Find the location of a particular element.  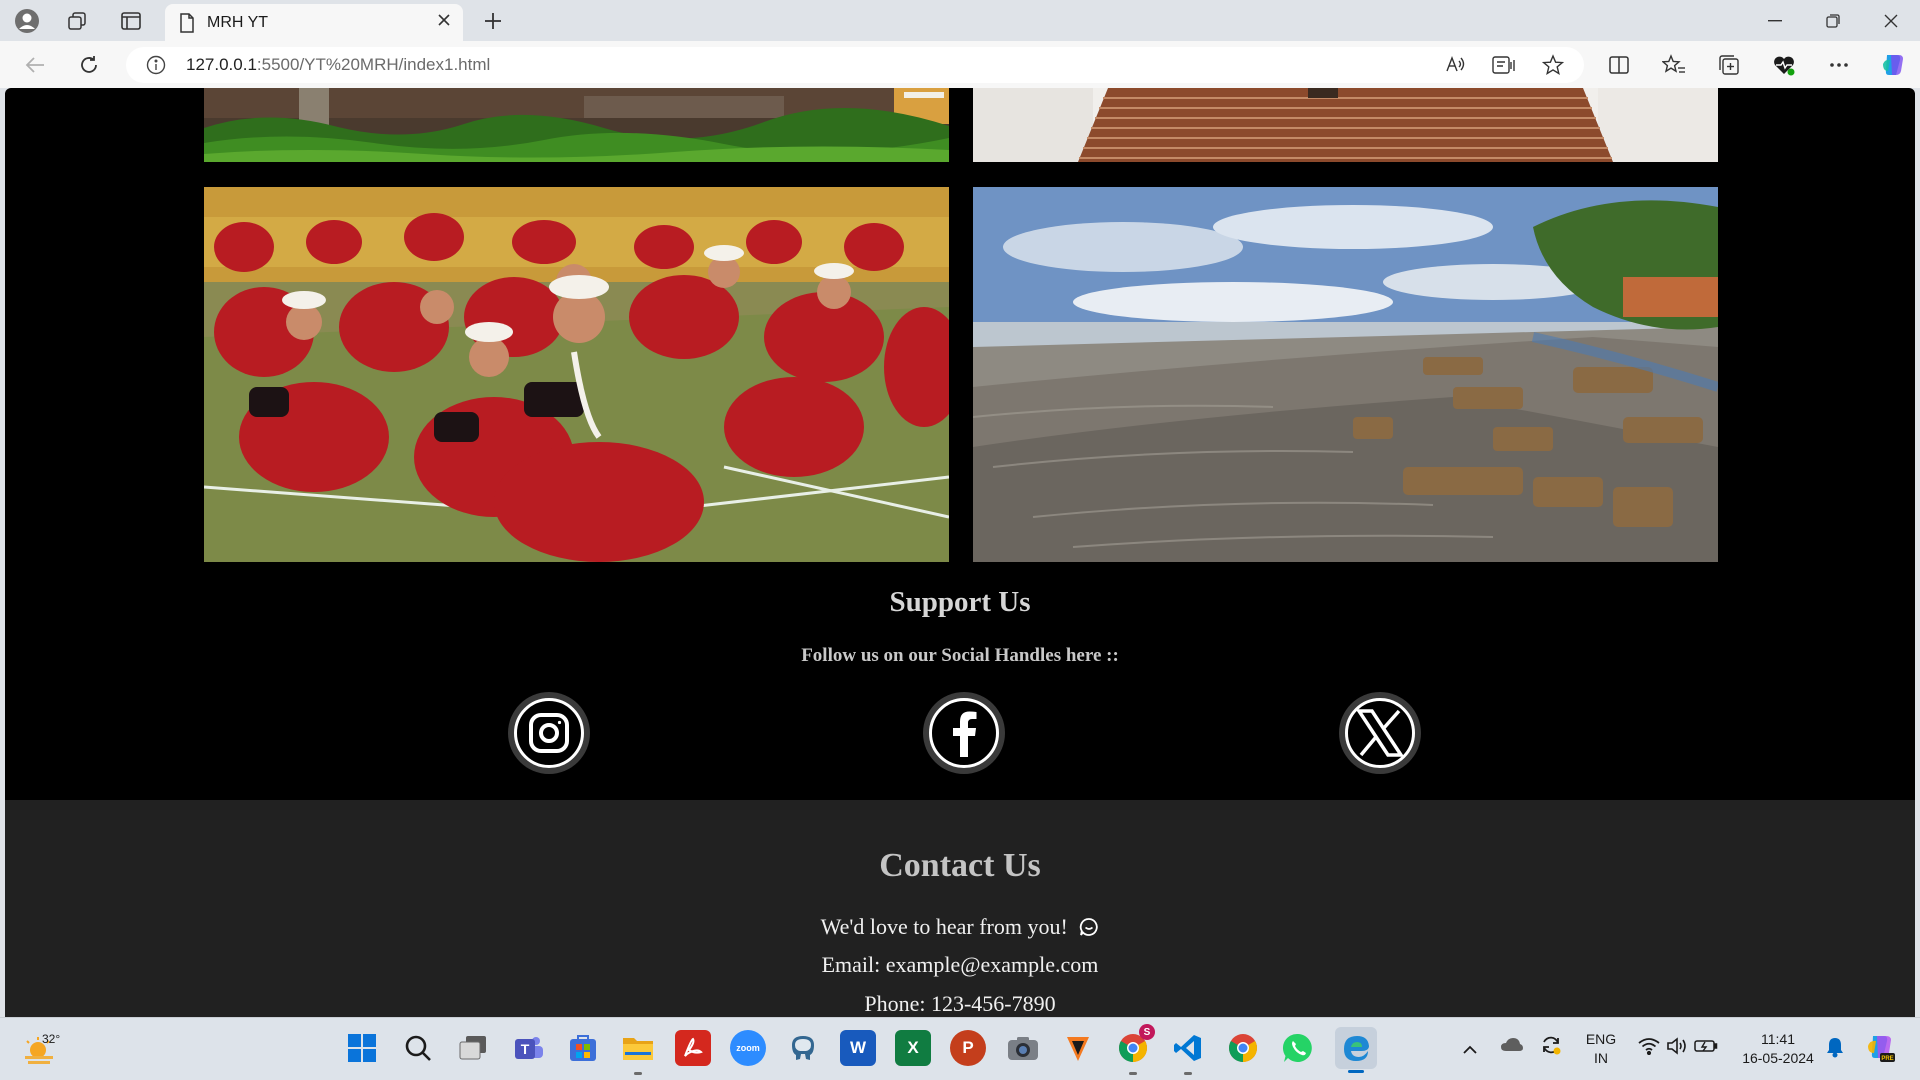

x-twitter-icon is located at coordinates (1380, 733).